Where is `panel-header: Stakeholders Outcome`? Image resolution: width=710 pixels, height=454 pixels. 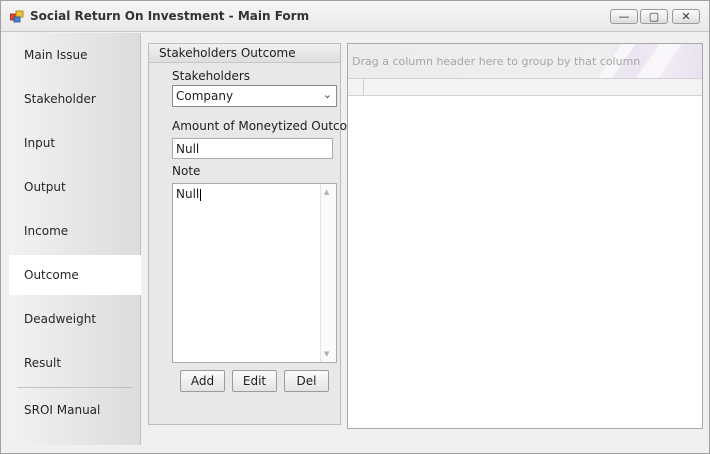 panel-header: Stakeholders Outcome is located at coordinates (244, 53).